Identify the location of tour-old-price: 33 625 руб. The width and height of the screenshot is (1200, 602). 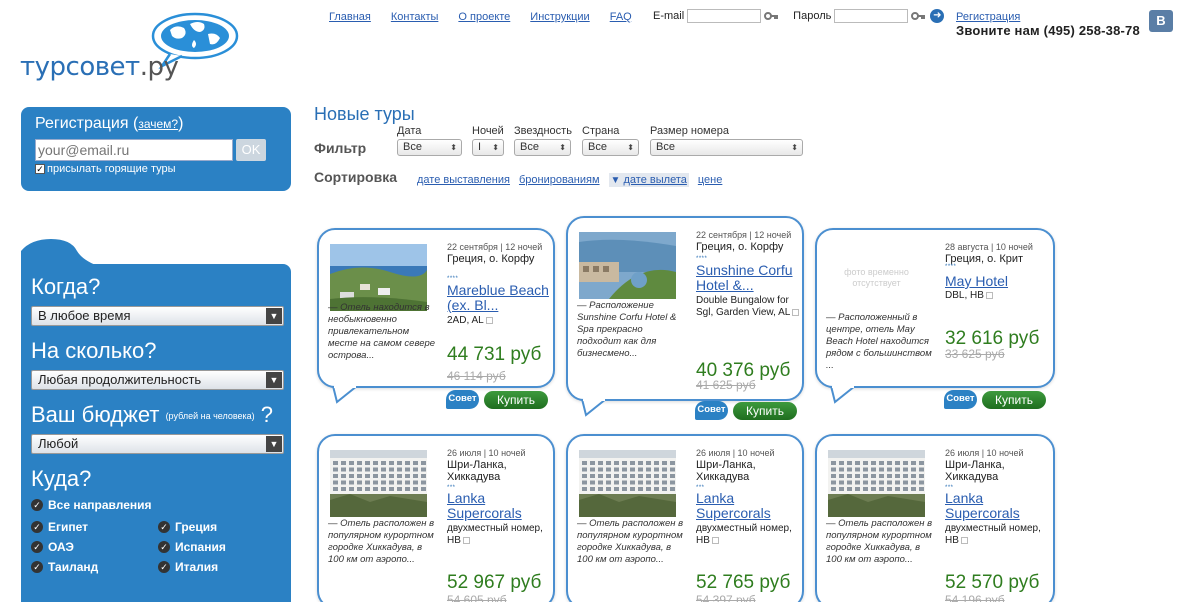
(975, 354).